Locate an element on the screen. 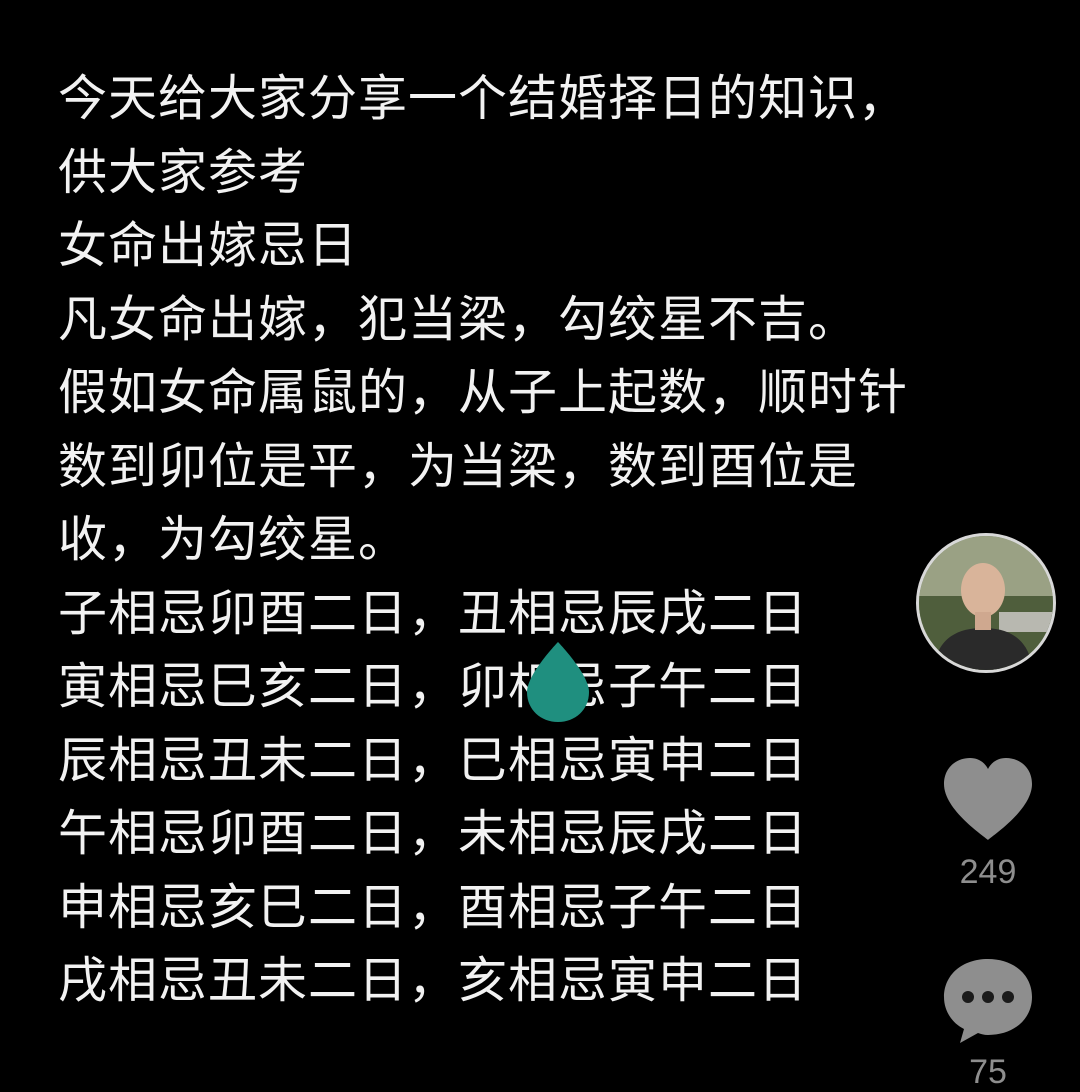 The image size is (1080, 1092). like-count: 249 is located at coordinates (988, 872).